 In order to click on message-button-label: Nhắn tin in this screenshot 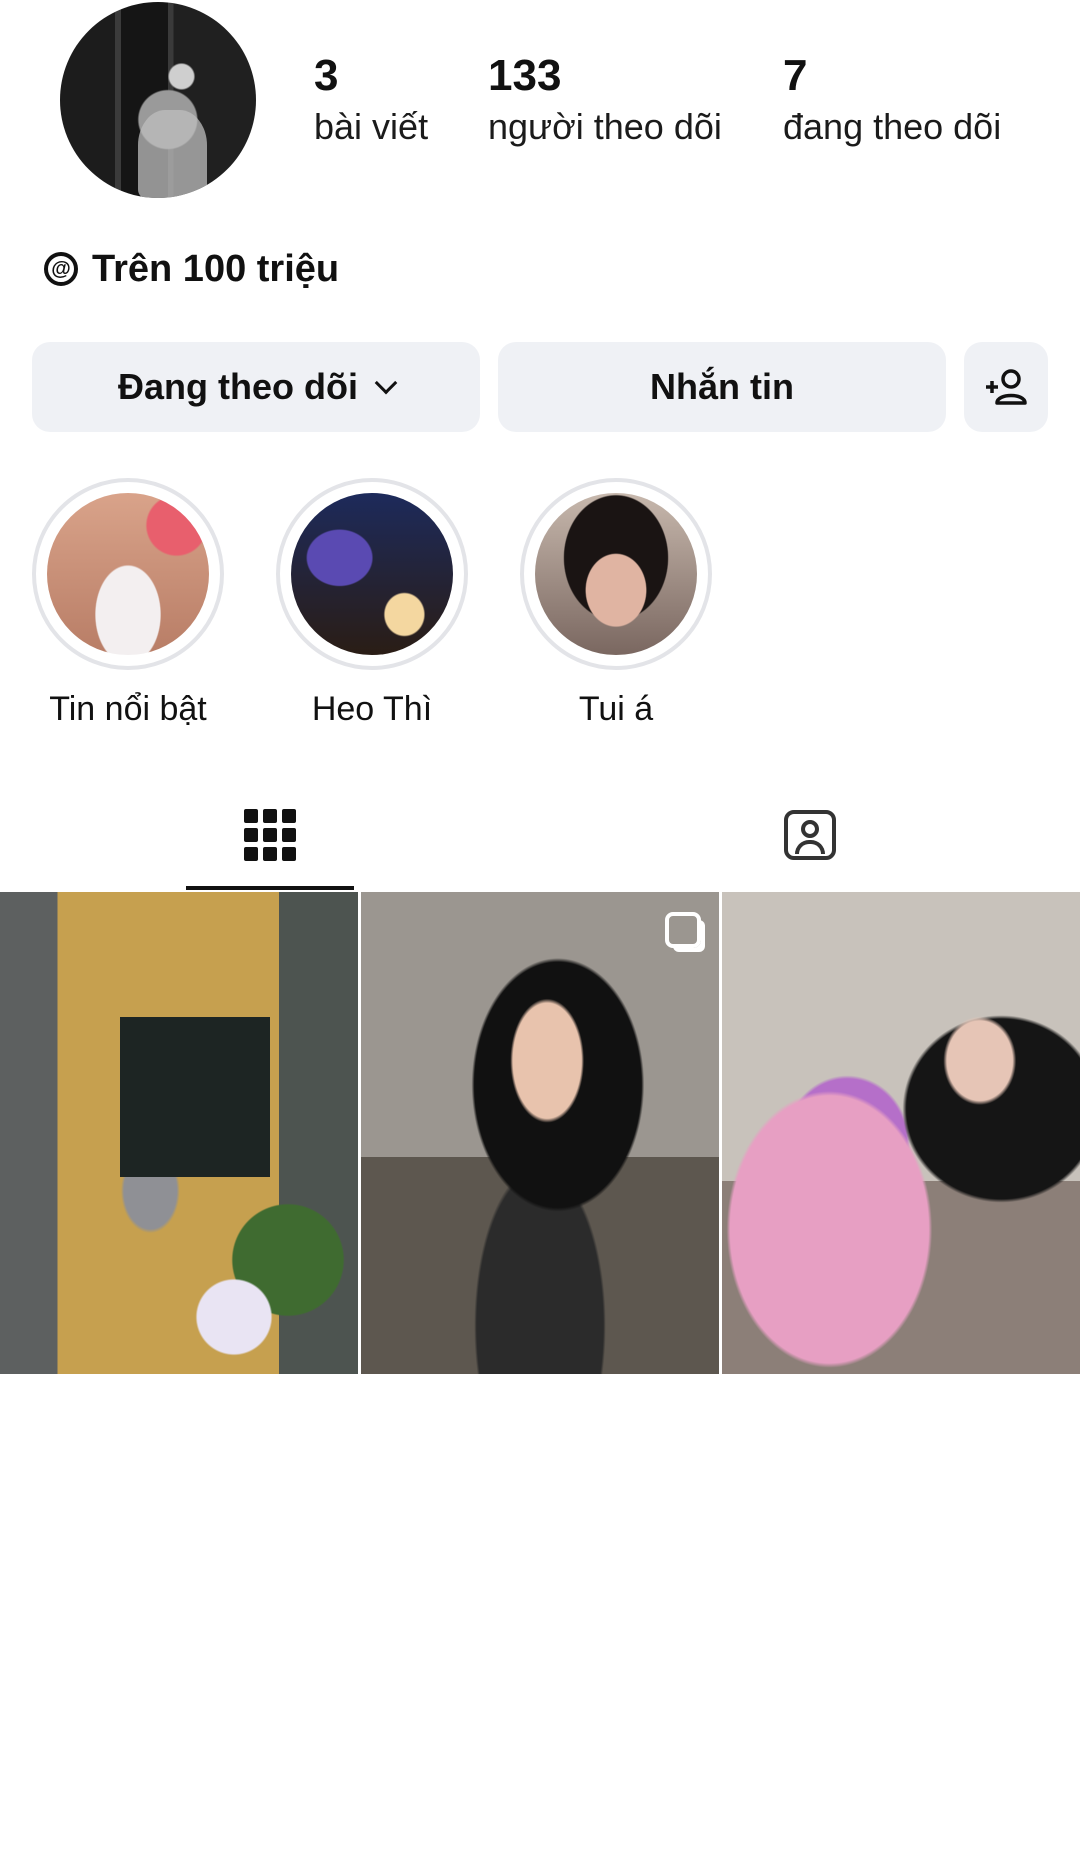, I will do `click(722, 386)`.